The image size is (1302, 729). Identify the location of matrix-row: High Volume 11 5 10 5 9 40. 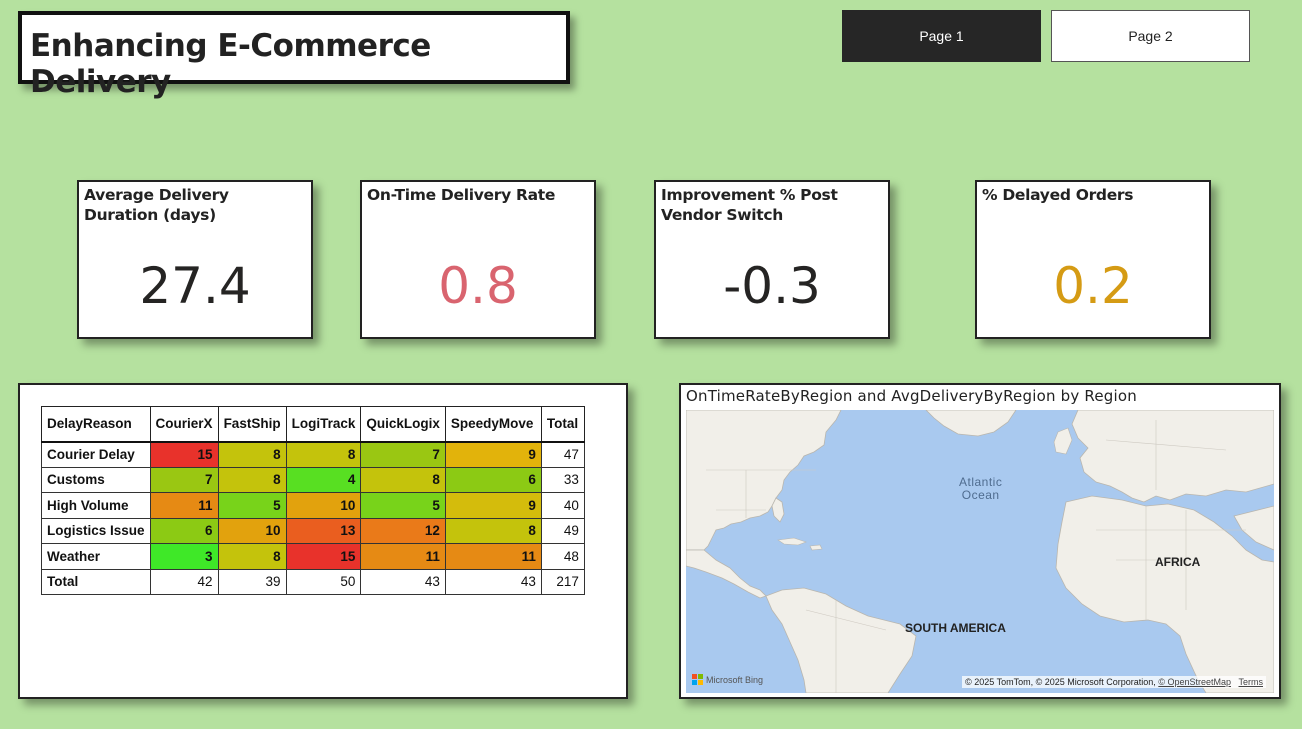
(313, 505).